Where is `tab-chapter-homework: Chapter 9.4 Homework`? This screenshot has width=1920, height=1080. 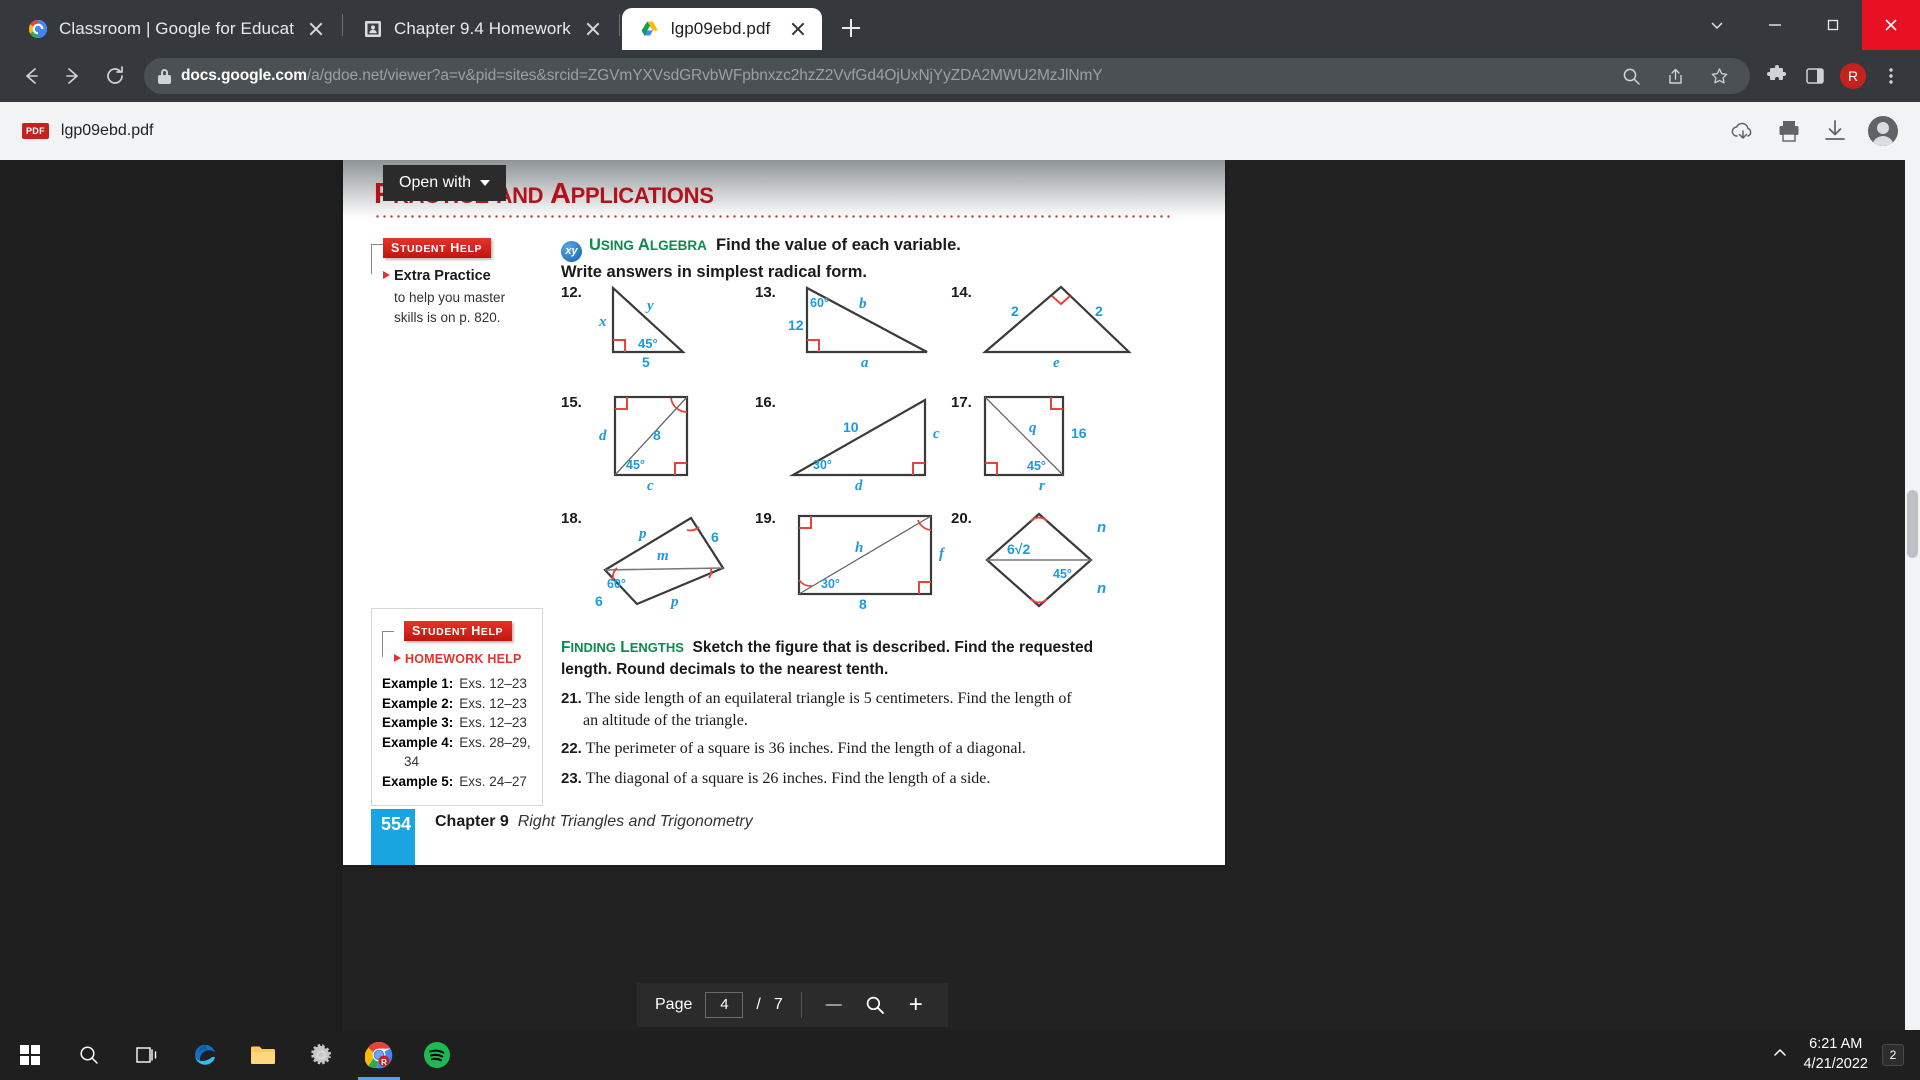 tab-chapter-homework: Chapter 9.4 Homework is located at coordinates (481, 29).